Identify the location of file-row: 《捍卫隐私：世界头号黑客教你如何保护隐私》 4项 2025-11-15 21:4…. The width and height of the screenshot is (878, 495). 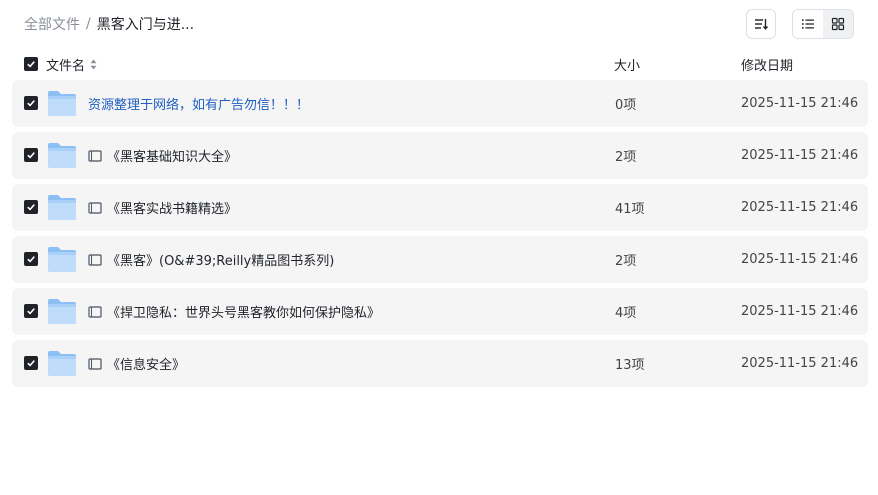
(440, 311).